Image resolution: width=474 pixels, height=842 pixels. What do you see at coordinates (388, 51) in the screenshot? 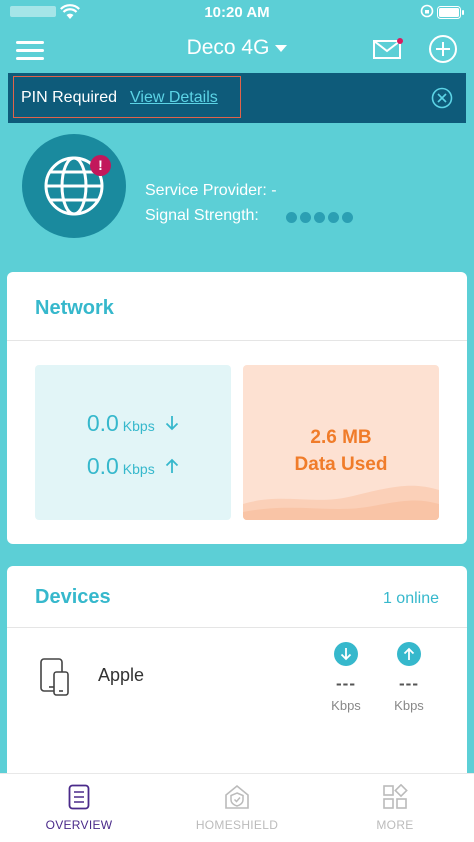
I see `messages-icon` at bounding box center [388, 51].